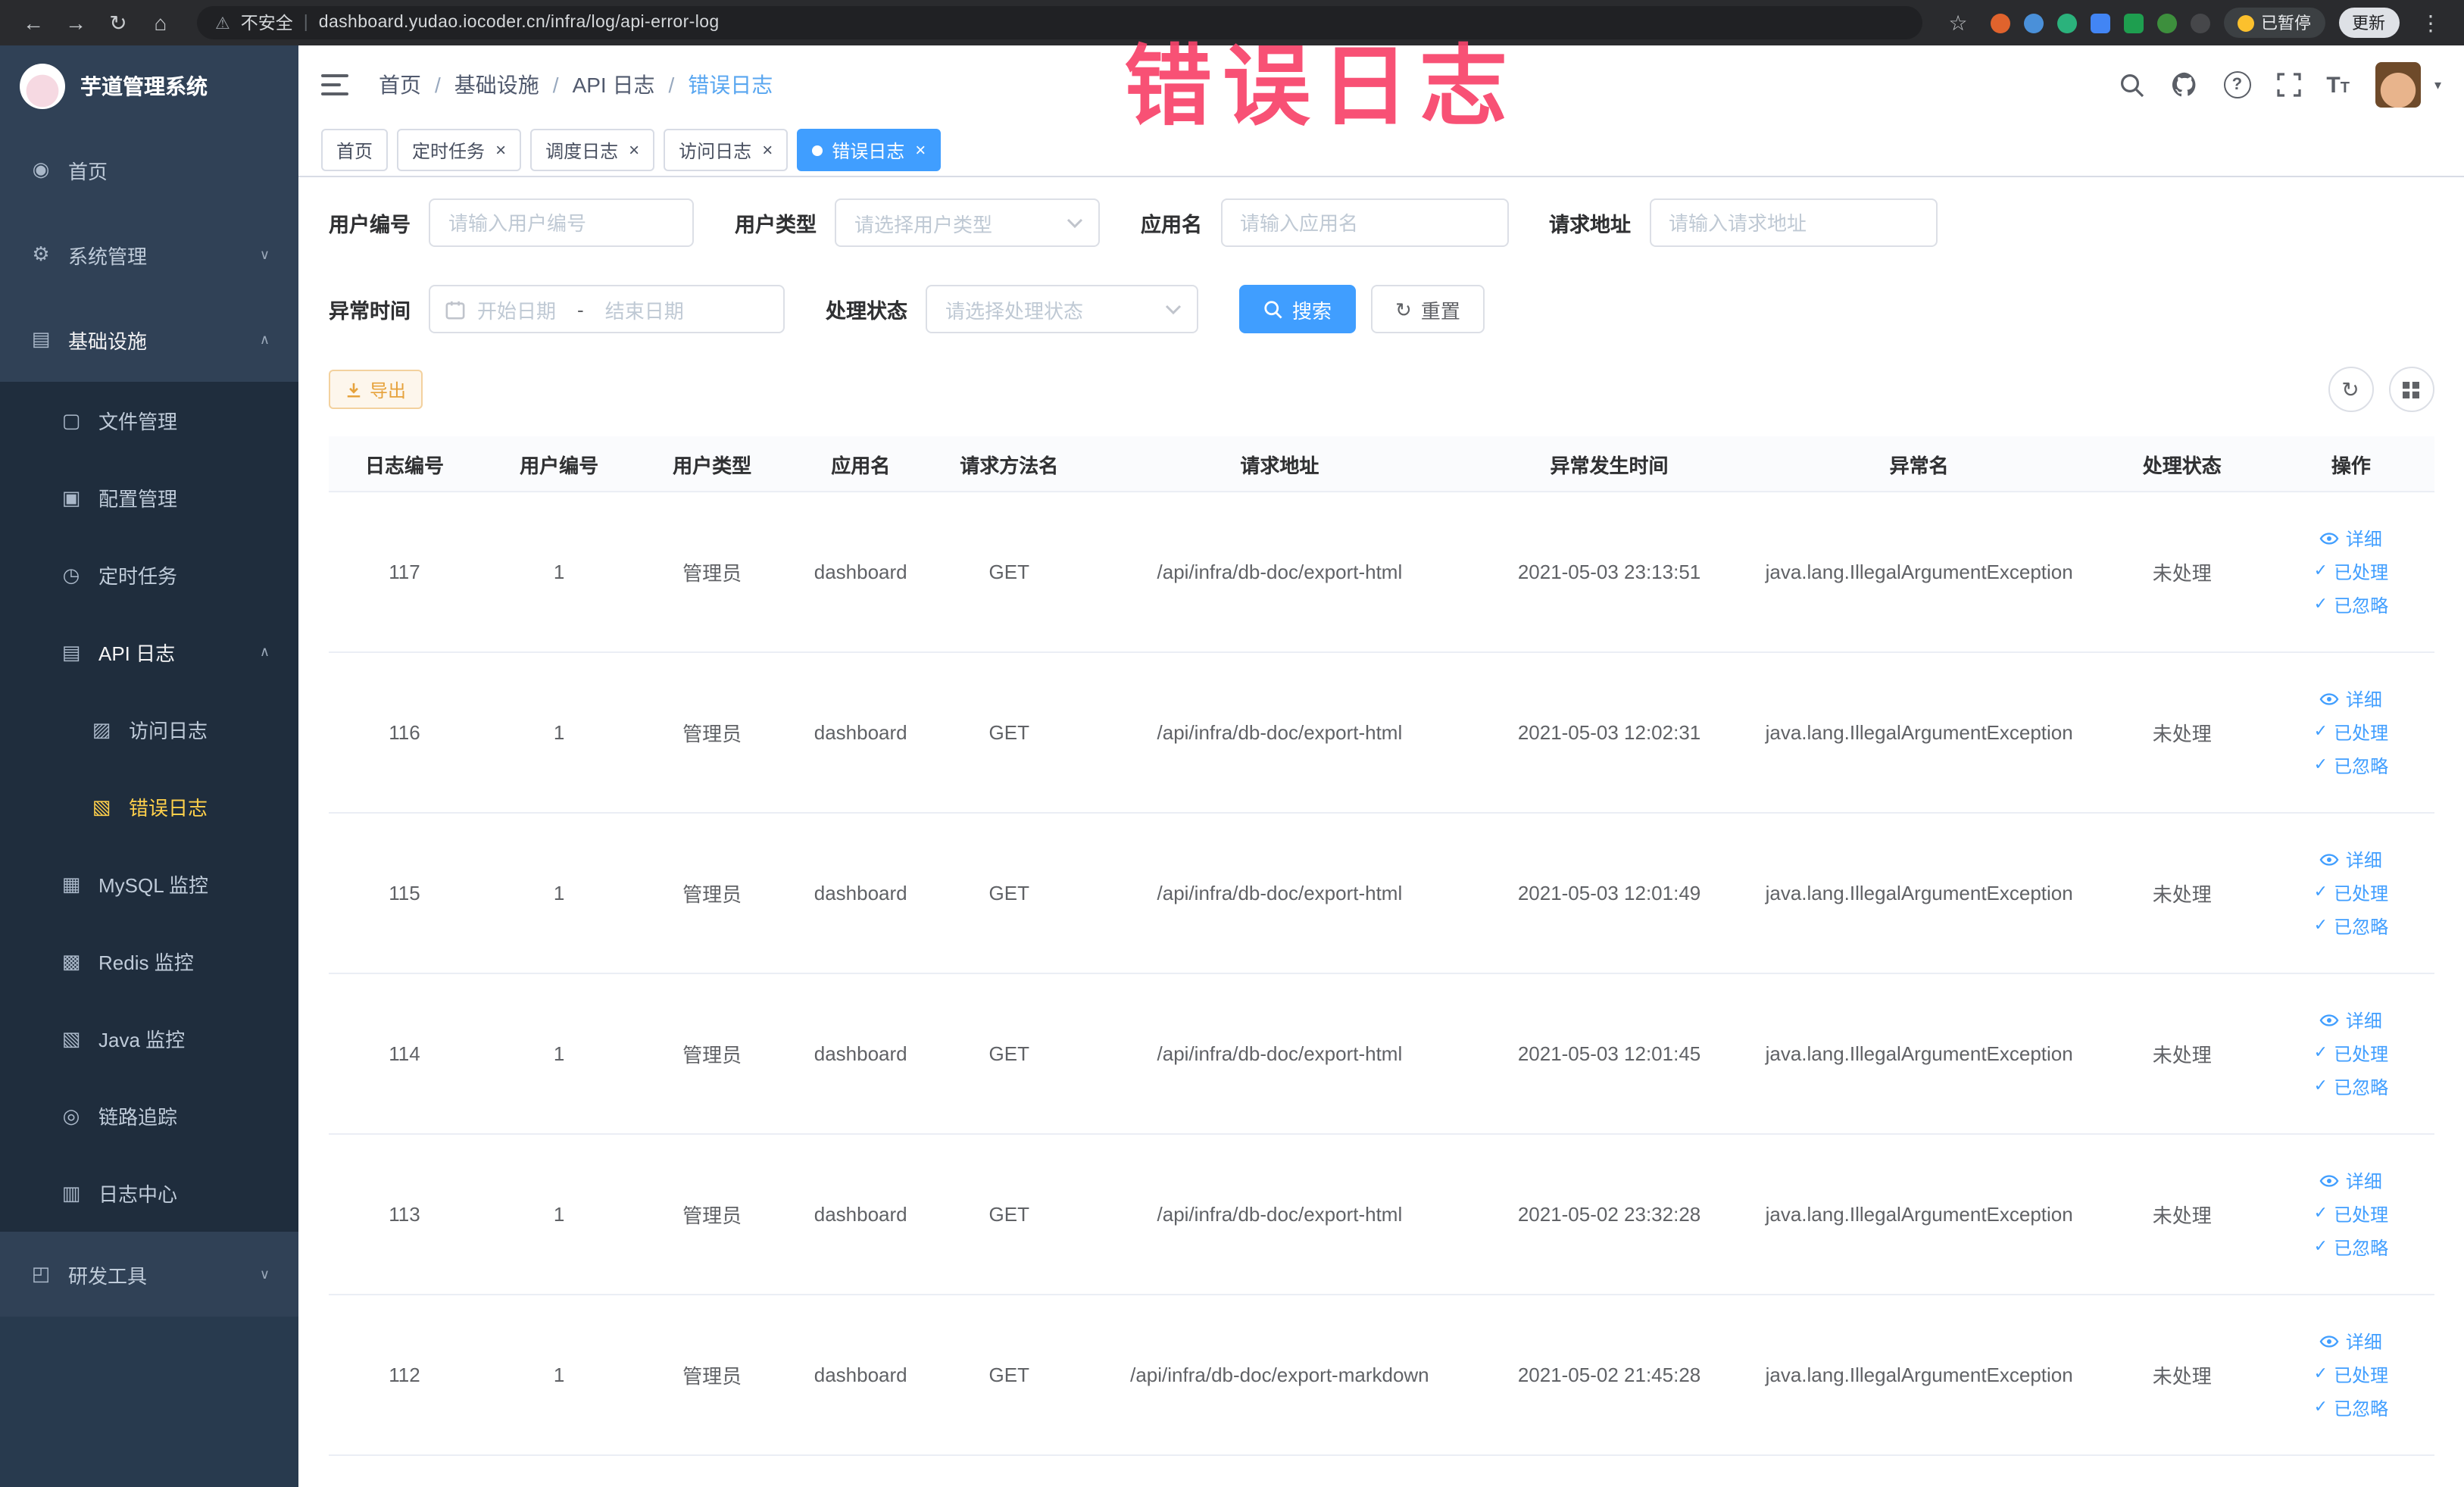 The height and width of the screenshot is (1487, 2464). Describe the element at coordinates (614, 85) in the screenshot. I see `breadcrumb-api-logs: API 日志` at that location.